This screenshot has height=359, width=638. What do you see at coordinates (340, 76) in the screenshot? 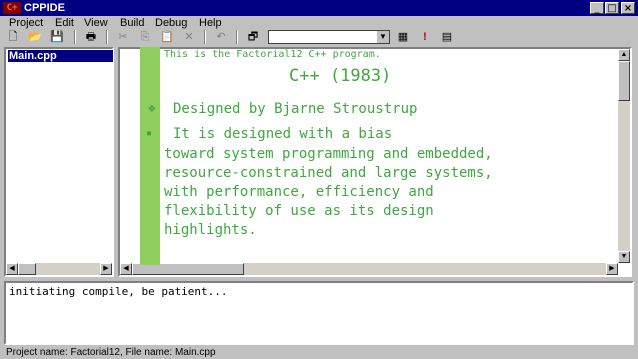
I see `code-title-line: C++ (1983)` at bounding box center [340, 76].